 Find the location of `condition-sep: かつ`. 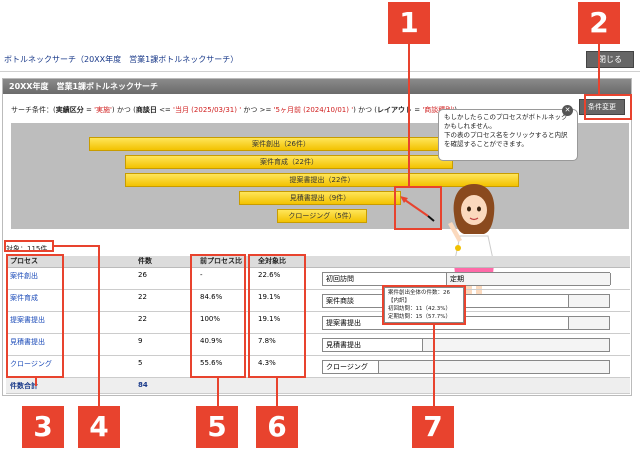

condition-sep: かつ is located at coordinates (250, 110).